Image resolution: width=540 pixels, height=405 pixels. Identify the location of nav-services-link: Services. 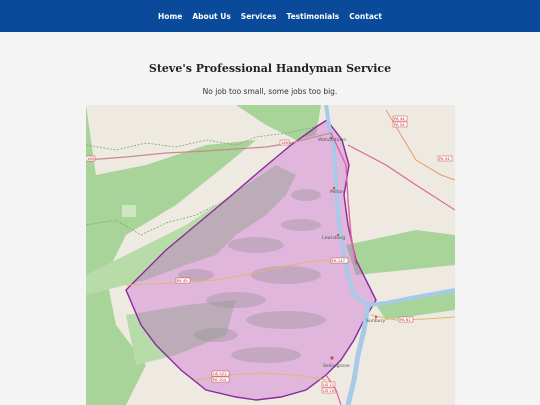
(259, 16).